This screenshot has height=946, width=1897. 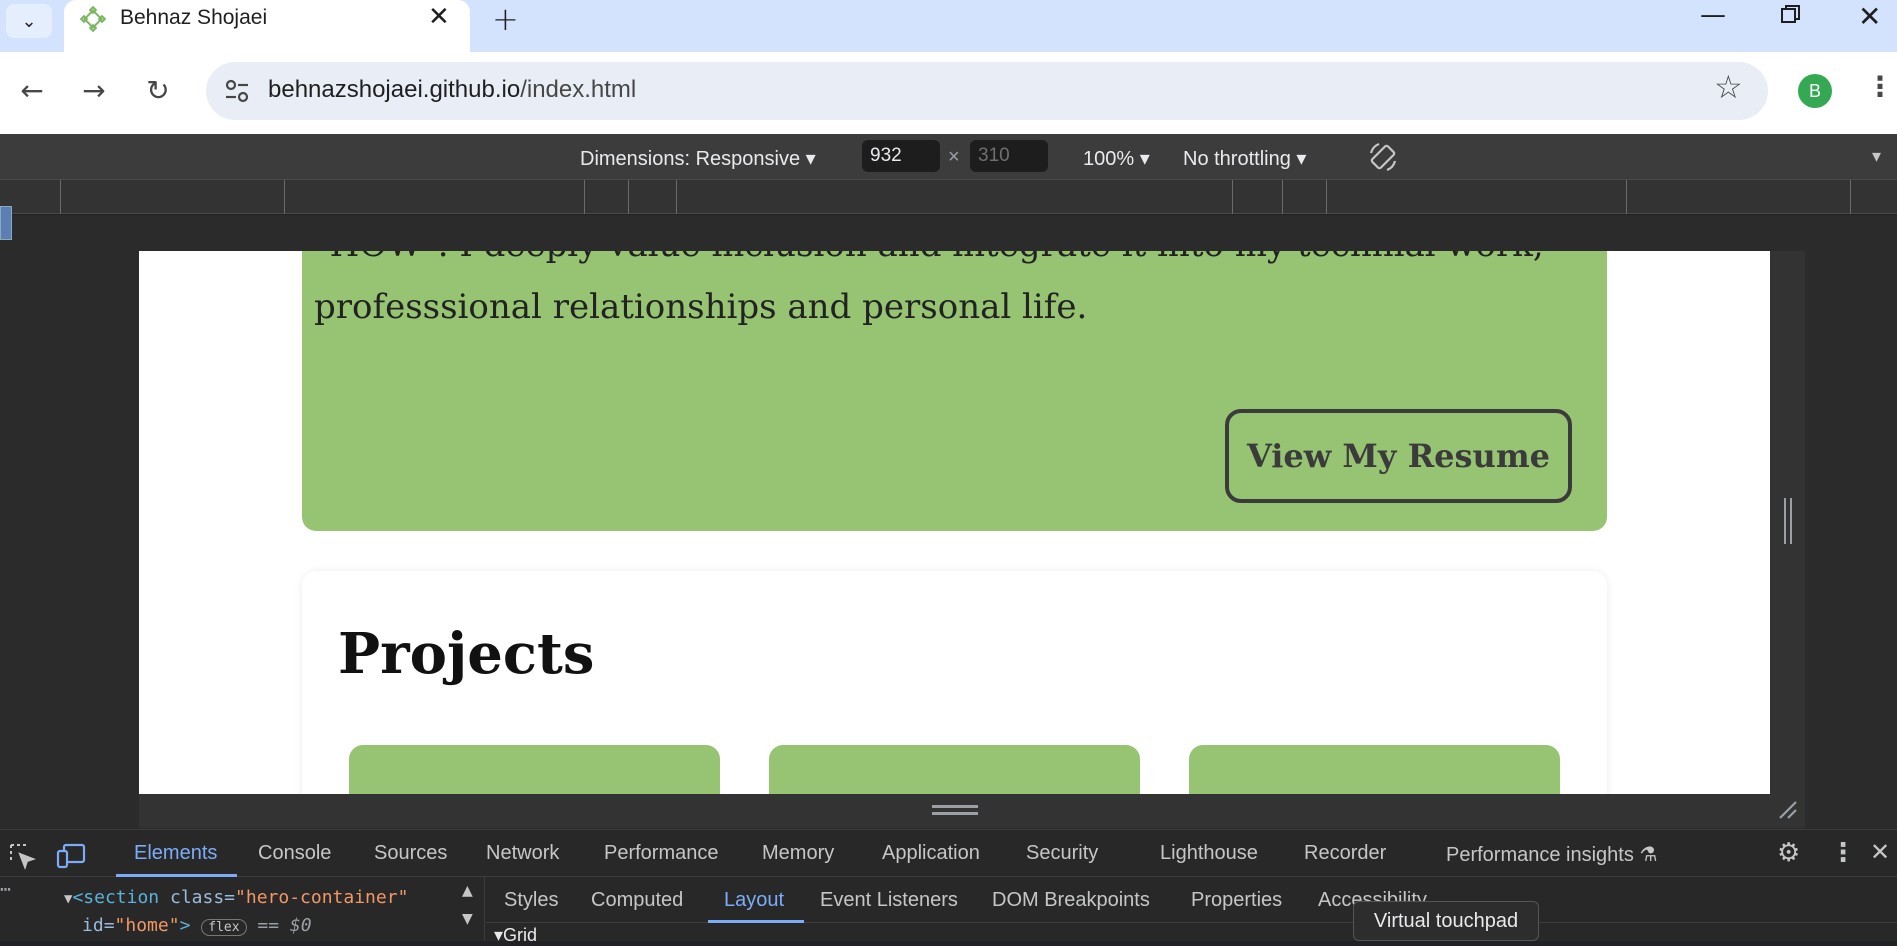 I want to click on sidebar-tab-computed: Computed, so click(x=637, y=900).